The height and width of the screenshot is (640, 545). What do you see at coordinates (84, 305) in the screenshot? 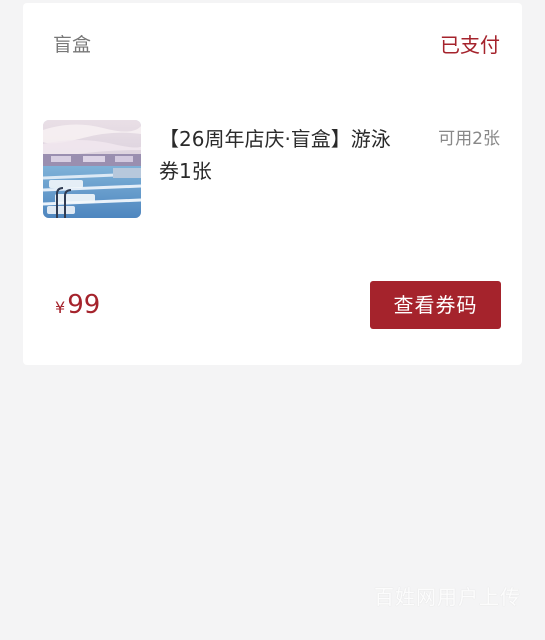
I see `price-amount: 99` at bounding box center [84, 305].